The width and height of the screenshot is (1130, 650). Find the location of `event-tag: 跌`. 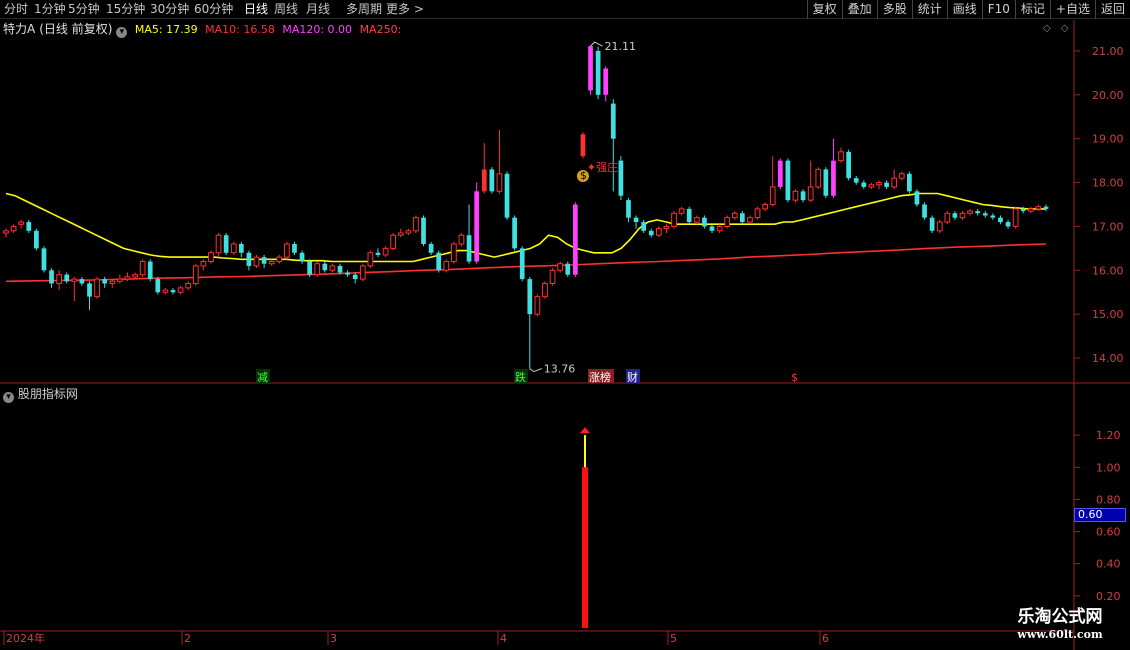

event-tag: 跌 is located at coordinates (520, 377).